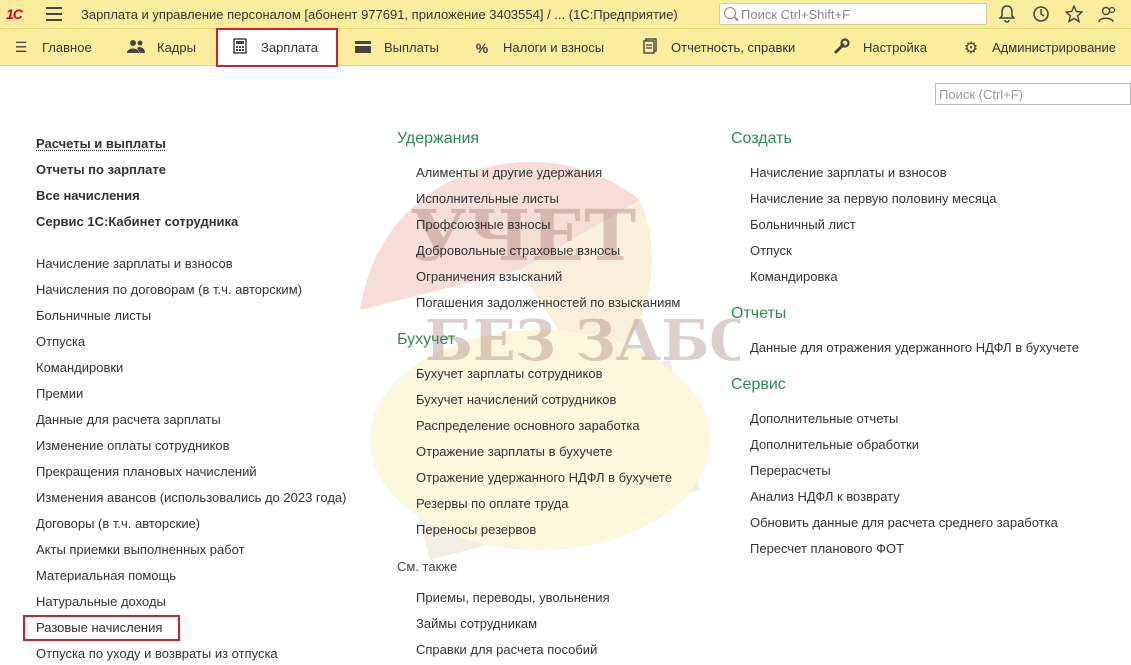  Describe the element at coordinates (21, 47) in the screenshot. I see `menu-icon: ☰` at that location.